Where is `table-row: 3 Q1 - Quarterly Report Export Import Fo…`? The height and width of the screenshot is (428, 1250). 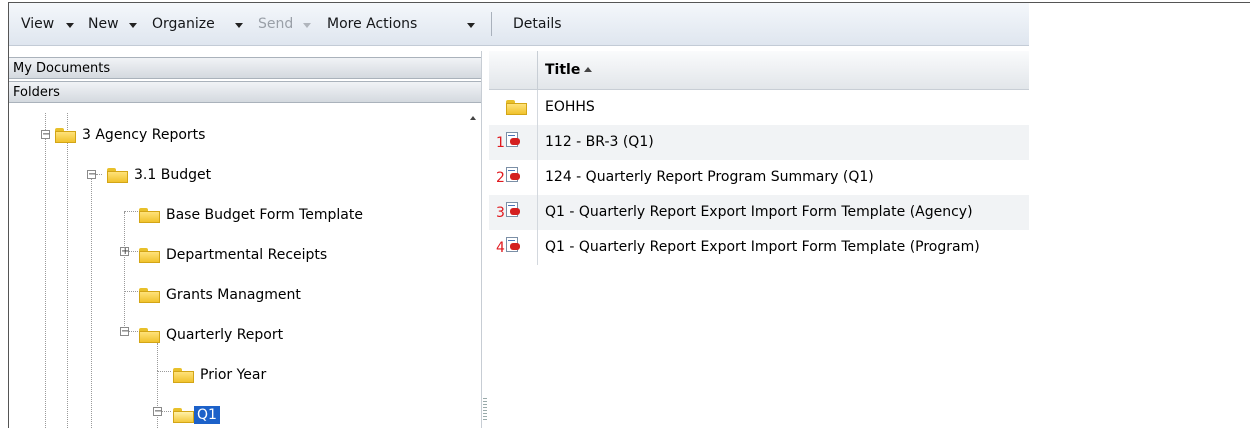
table-row: 3 Q1 - Quarterly Report Export Import Fo… is located at coordinates (759, 212).